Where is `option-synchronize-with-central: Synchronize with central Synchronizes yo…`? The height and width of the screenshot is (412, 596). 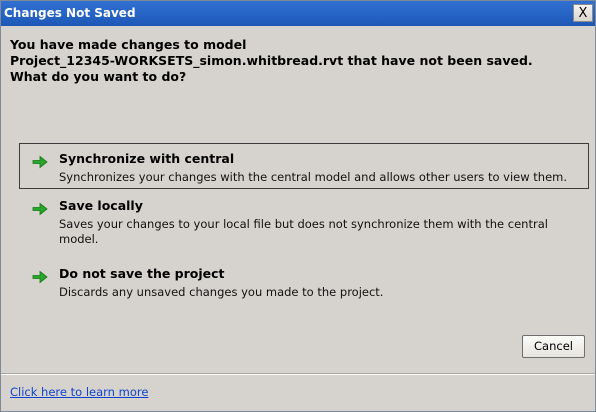 option-synchronize-with-central: Synchronize with central Synchronizes yo… is located at coordinates (304, 166).